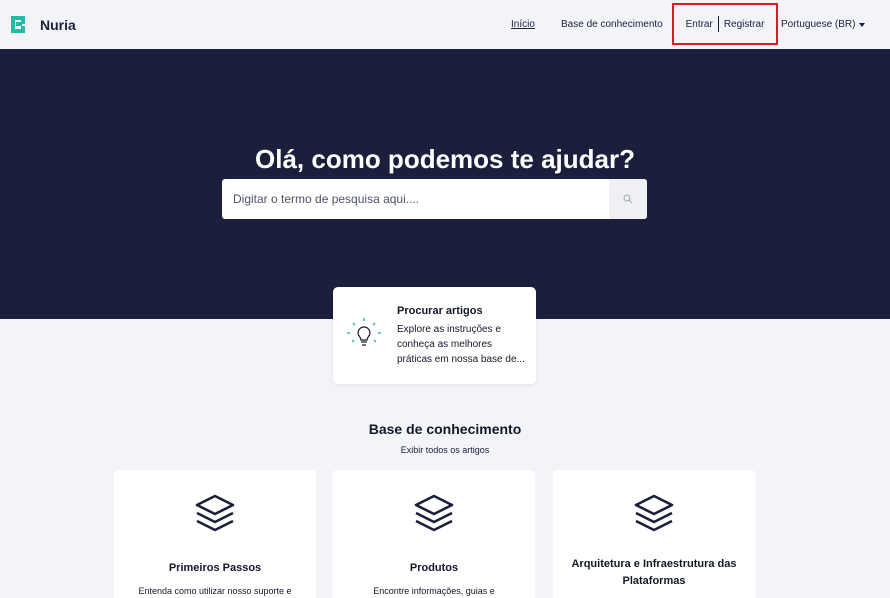  What do you see at coordinates (58, 24) in the screenshot?
I see `brand-name: Nuria` at bounding box center [58, 24].